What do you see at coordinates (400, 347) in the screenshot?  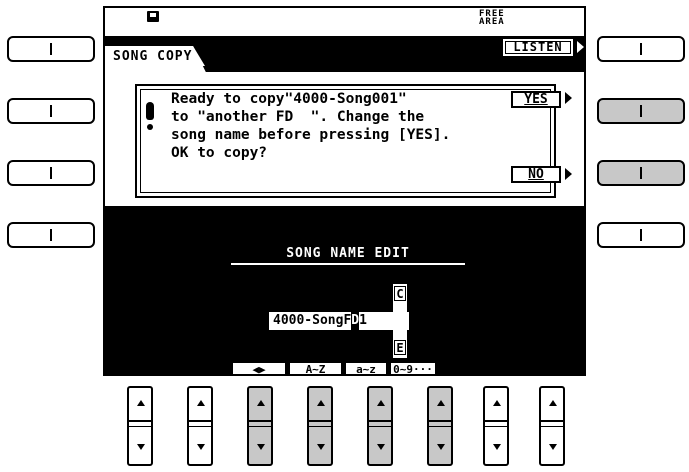 I see `char-below: E` at bounding box center [400, 347].